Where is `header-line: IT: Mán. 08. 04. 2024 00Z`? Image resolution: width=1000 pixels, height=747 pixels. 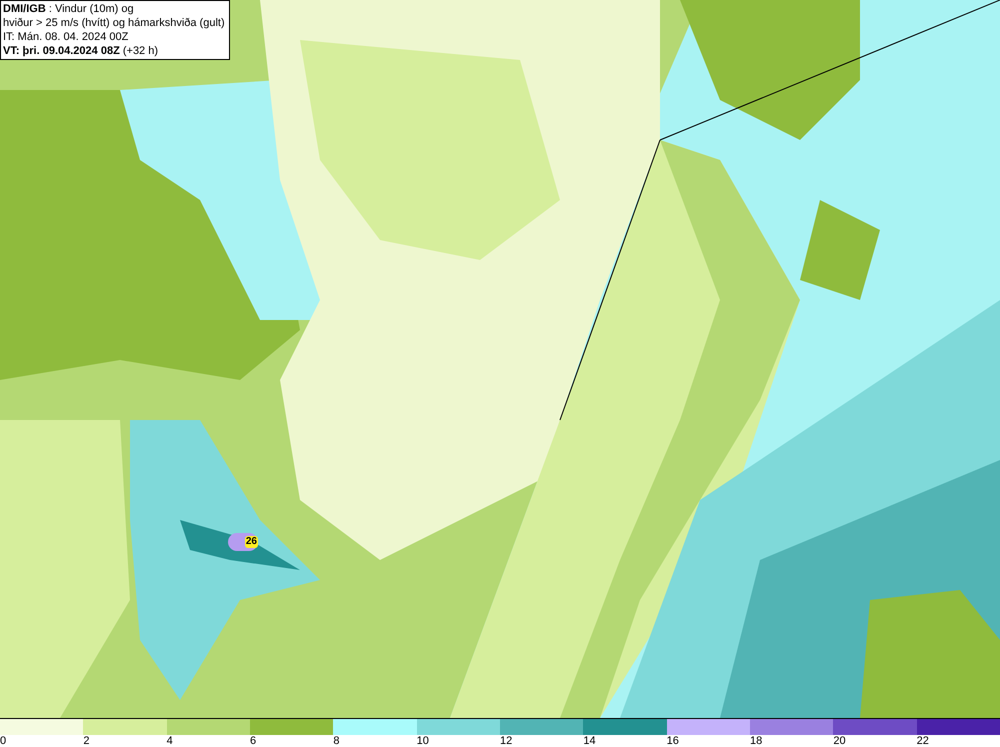
header-line: IT: Mán. 08. 04. 2024 00Z is located at coordinates (66, 37).